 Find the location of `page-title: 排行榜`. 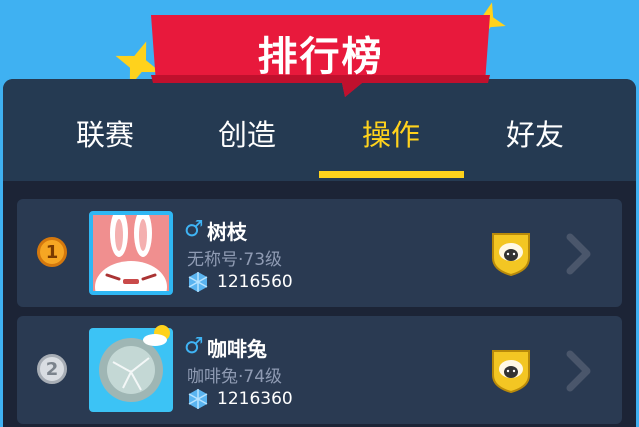

page-title: 排行榜 is located at coordinates (320, 57).